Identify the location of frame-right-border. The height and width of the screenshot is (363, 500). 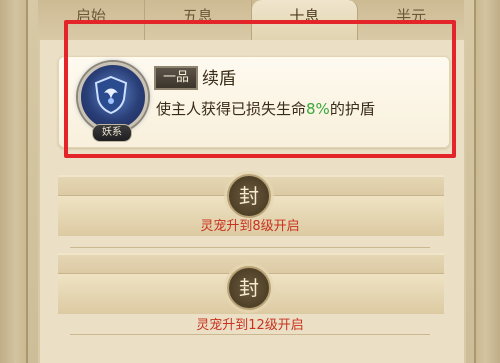
(487, 181).